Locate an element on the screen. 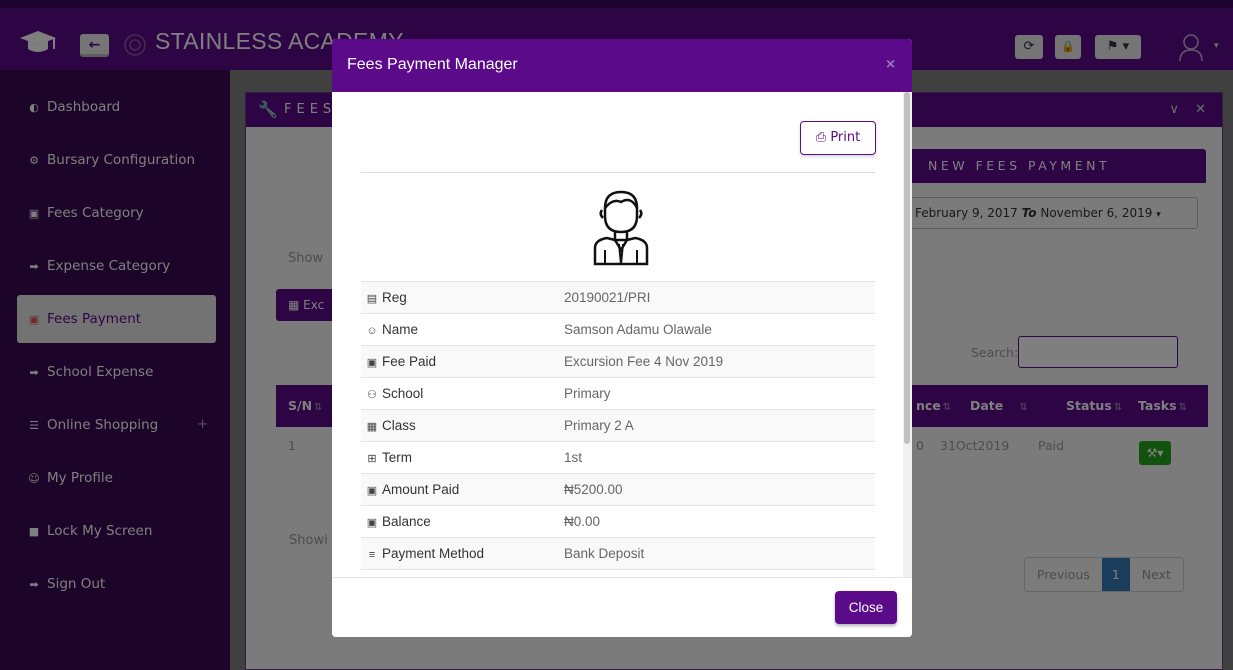 The width and height of the screenshot is (1233, 670). modal-footer: Close is located at coordinates (622, 607).